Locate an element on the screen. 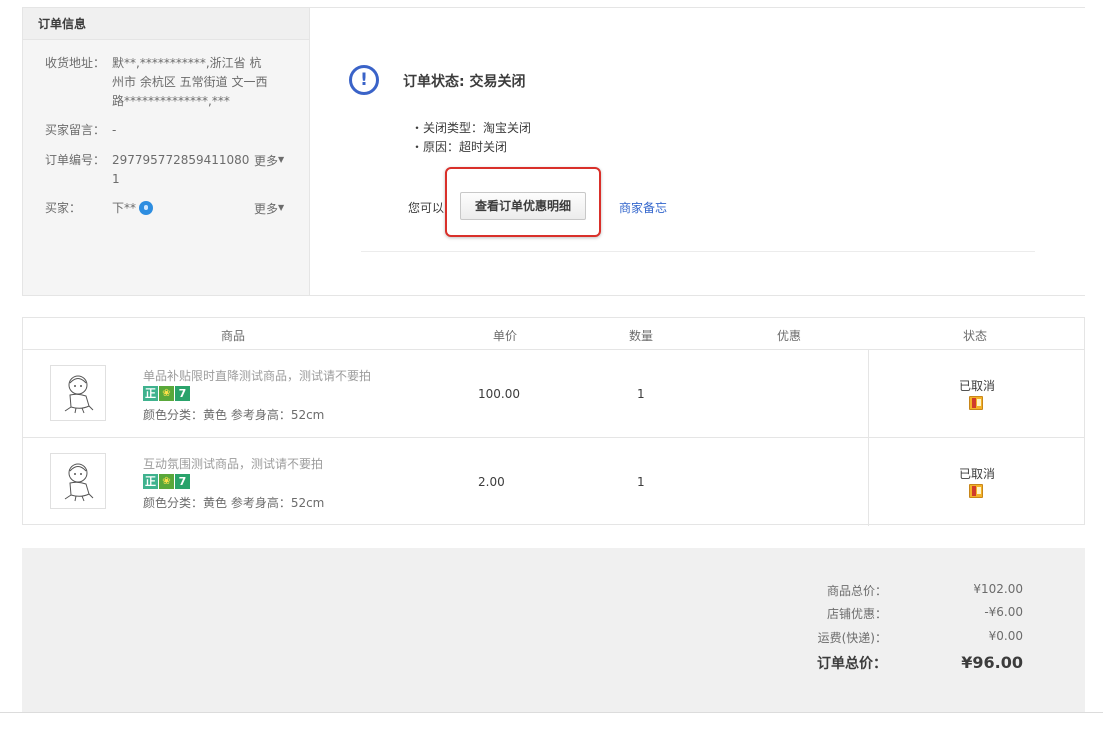 Image resolution: width=1103 pixels, height=740 pixels. view-discount-detail-button: 查看订单优惠明细 is located at coordinates (523, 206).